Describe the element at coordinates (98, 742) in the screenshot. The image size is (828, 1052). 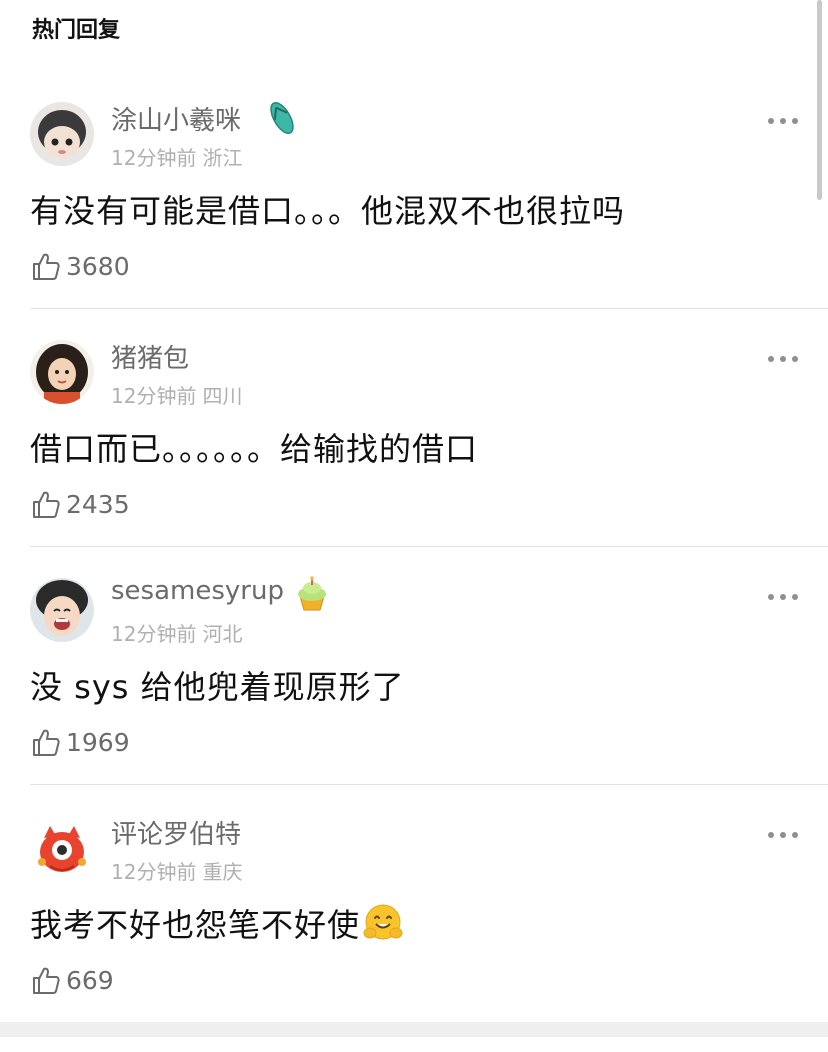
I see `like-count: 1969` at that location.